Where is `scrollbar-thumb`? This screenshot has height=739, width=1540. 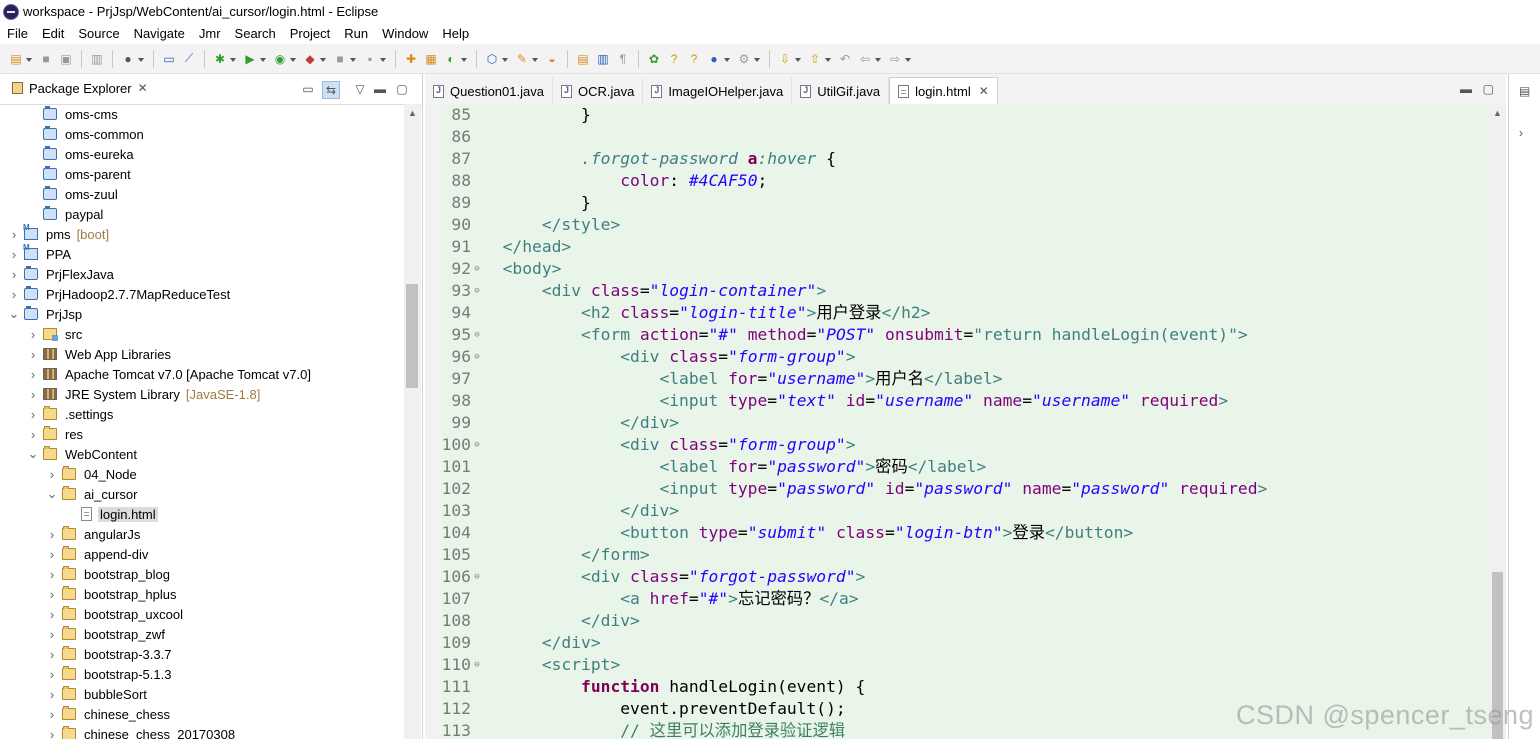 scrollbar-thumb is located at coordinates (412, 336).